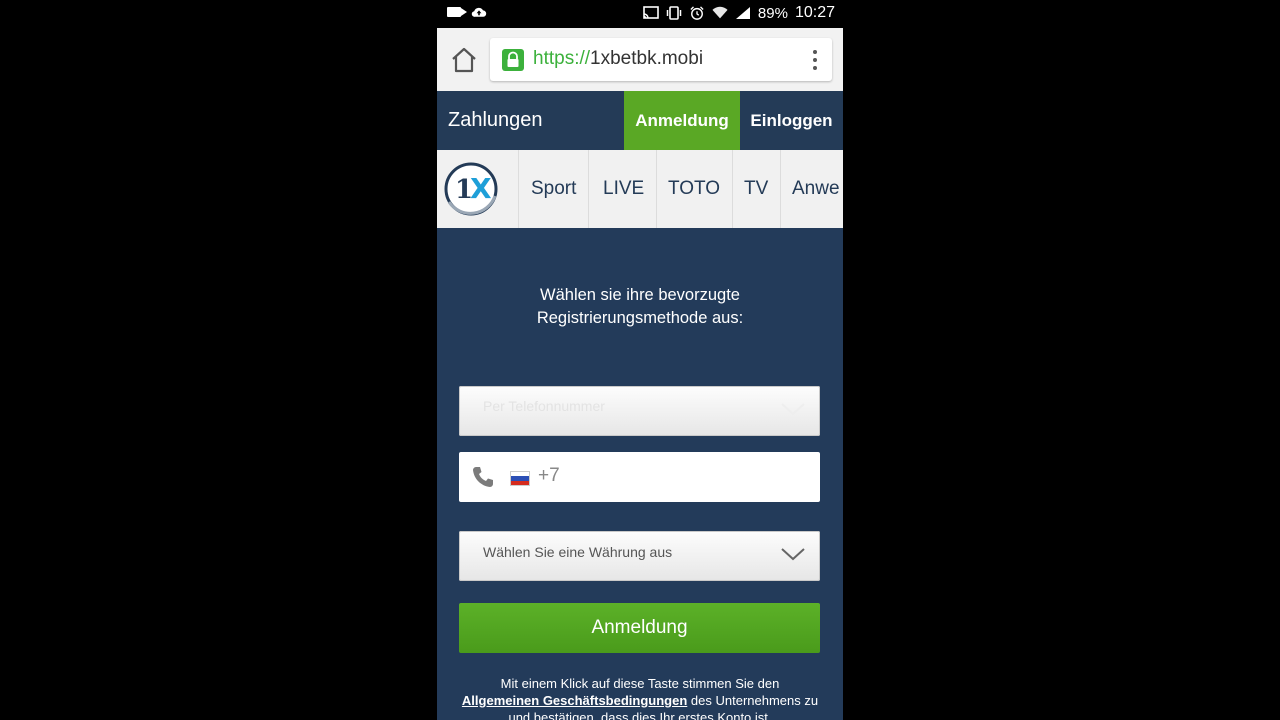 The width and height of the screenshot is (1280, 720). What do you see at coordinates (618, 58) in the screenshot?
I see `url-text: https://1xbetbk.mobi` at bounding box center [618, 58].